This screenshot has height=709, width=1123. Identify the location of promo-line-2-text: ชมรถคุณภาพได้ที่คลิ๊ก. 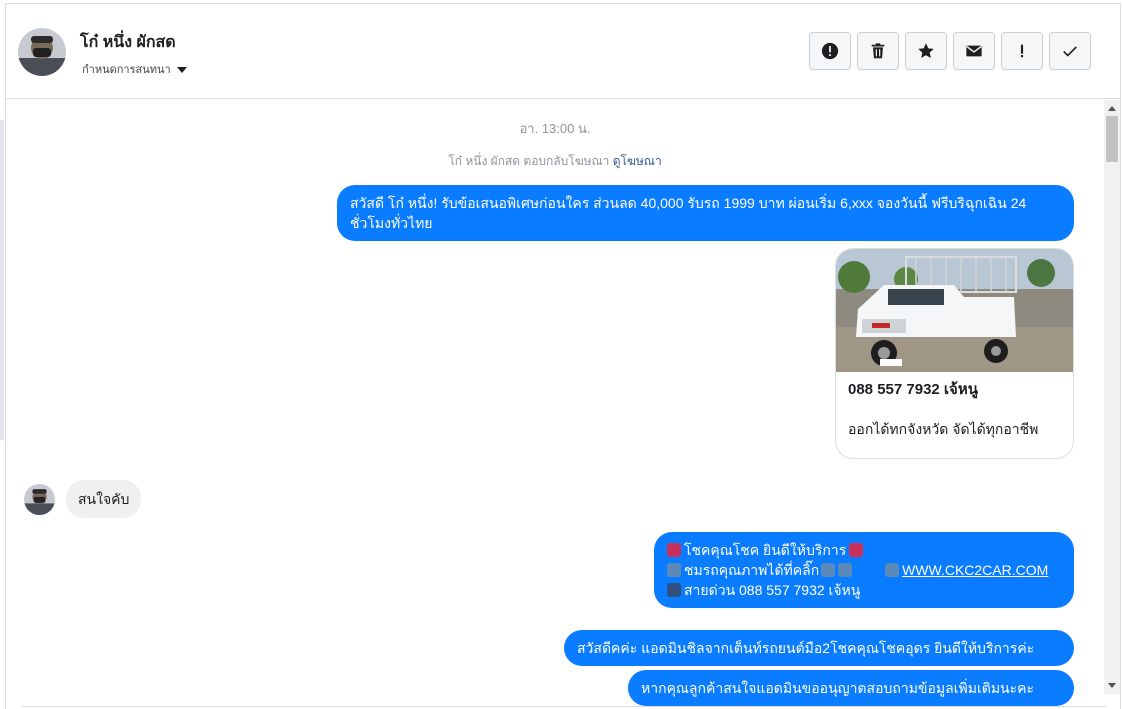
(752, 570).